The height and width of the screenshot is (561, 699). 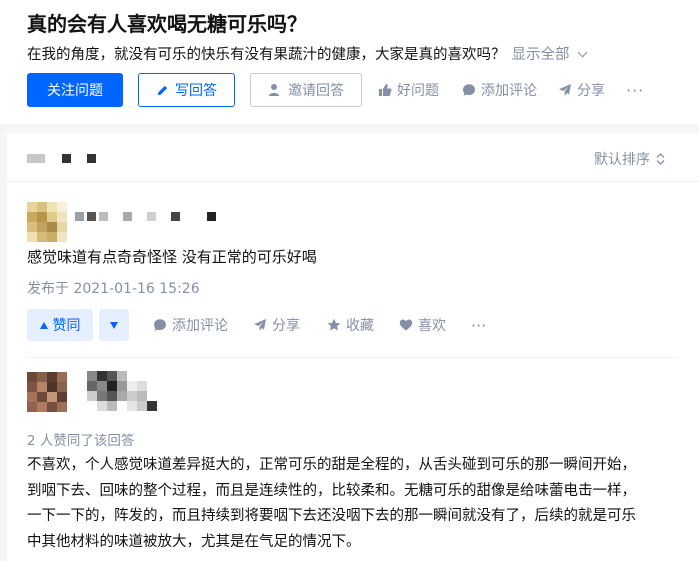 I want to click on caret-down-icon, so click(x=114, y=325).